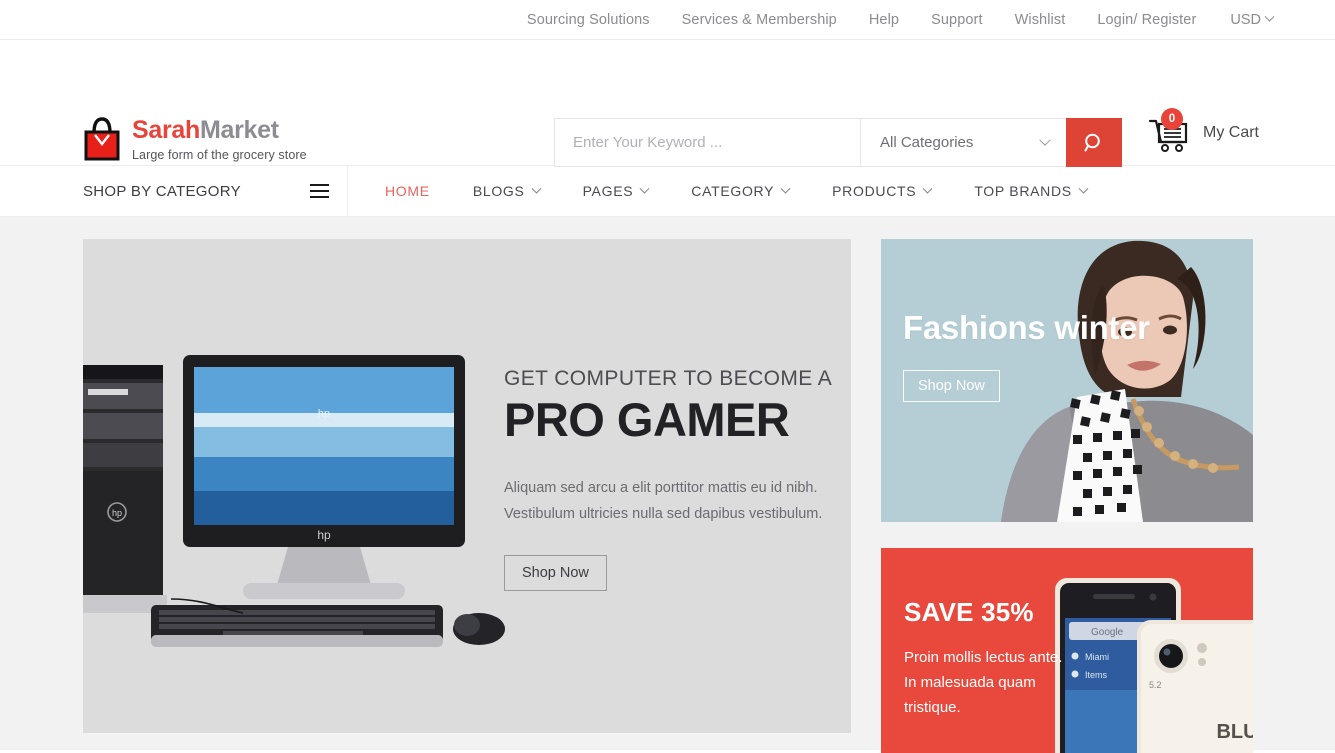  I want to click on shopping-bag-icon, so click(102, 139).